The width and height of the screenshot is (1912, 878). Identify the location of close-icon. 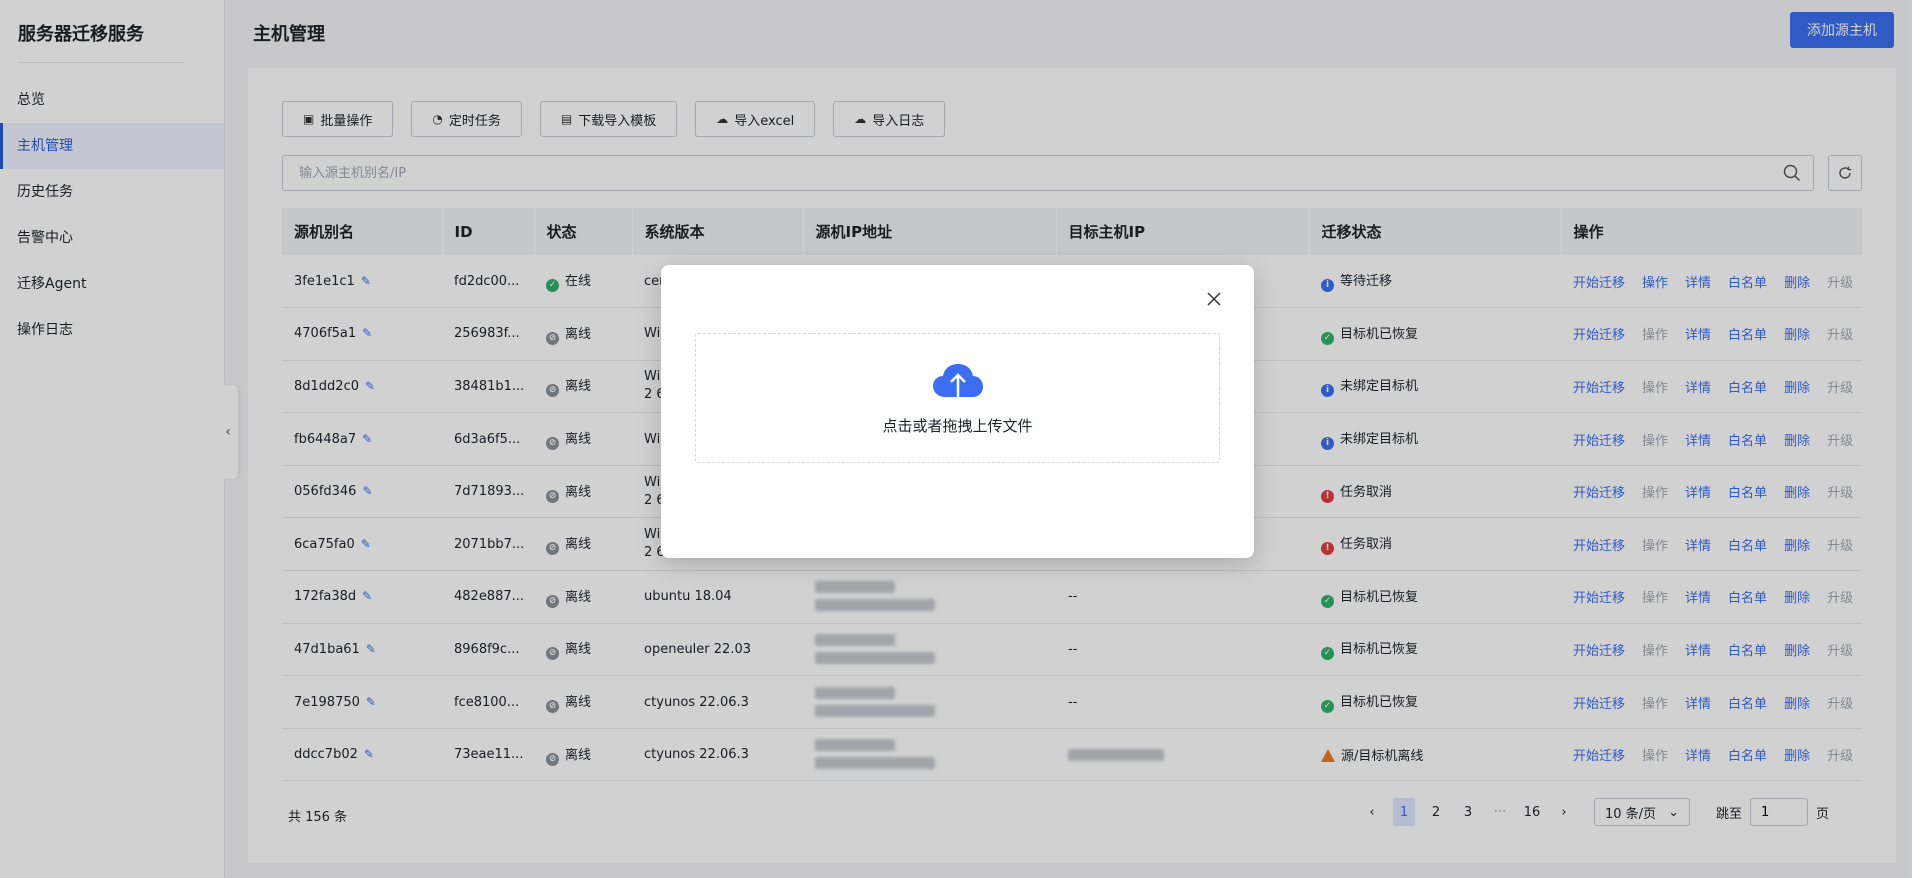
(1214, 299).